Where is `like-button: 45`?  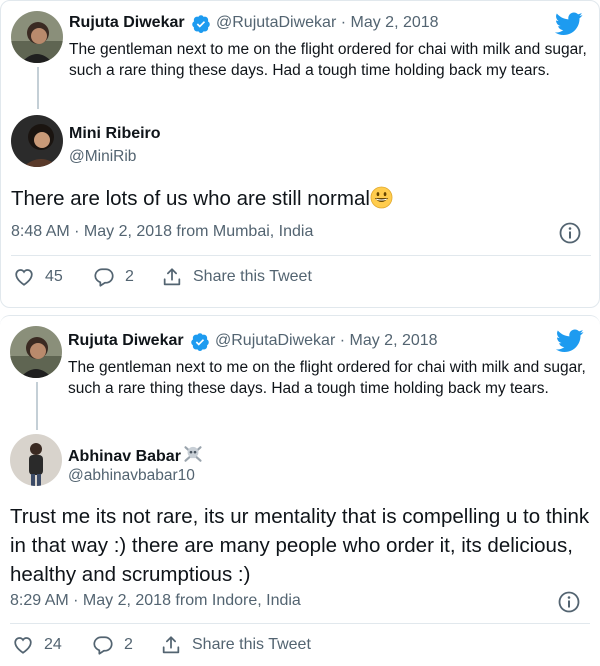 like-button: 45 is located at coordinates (38, 277).